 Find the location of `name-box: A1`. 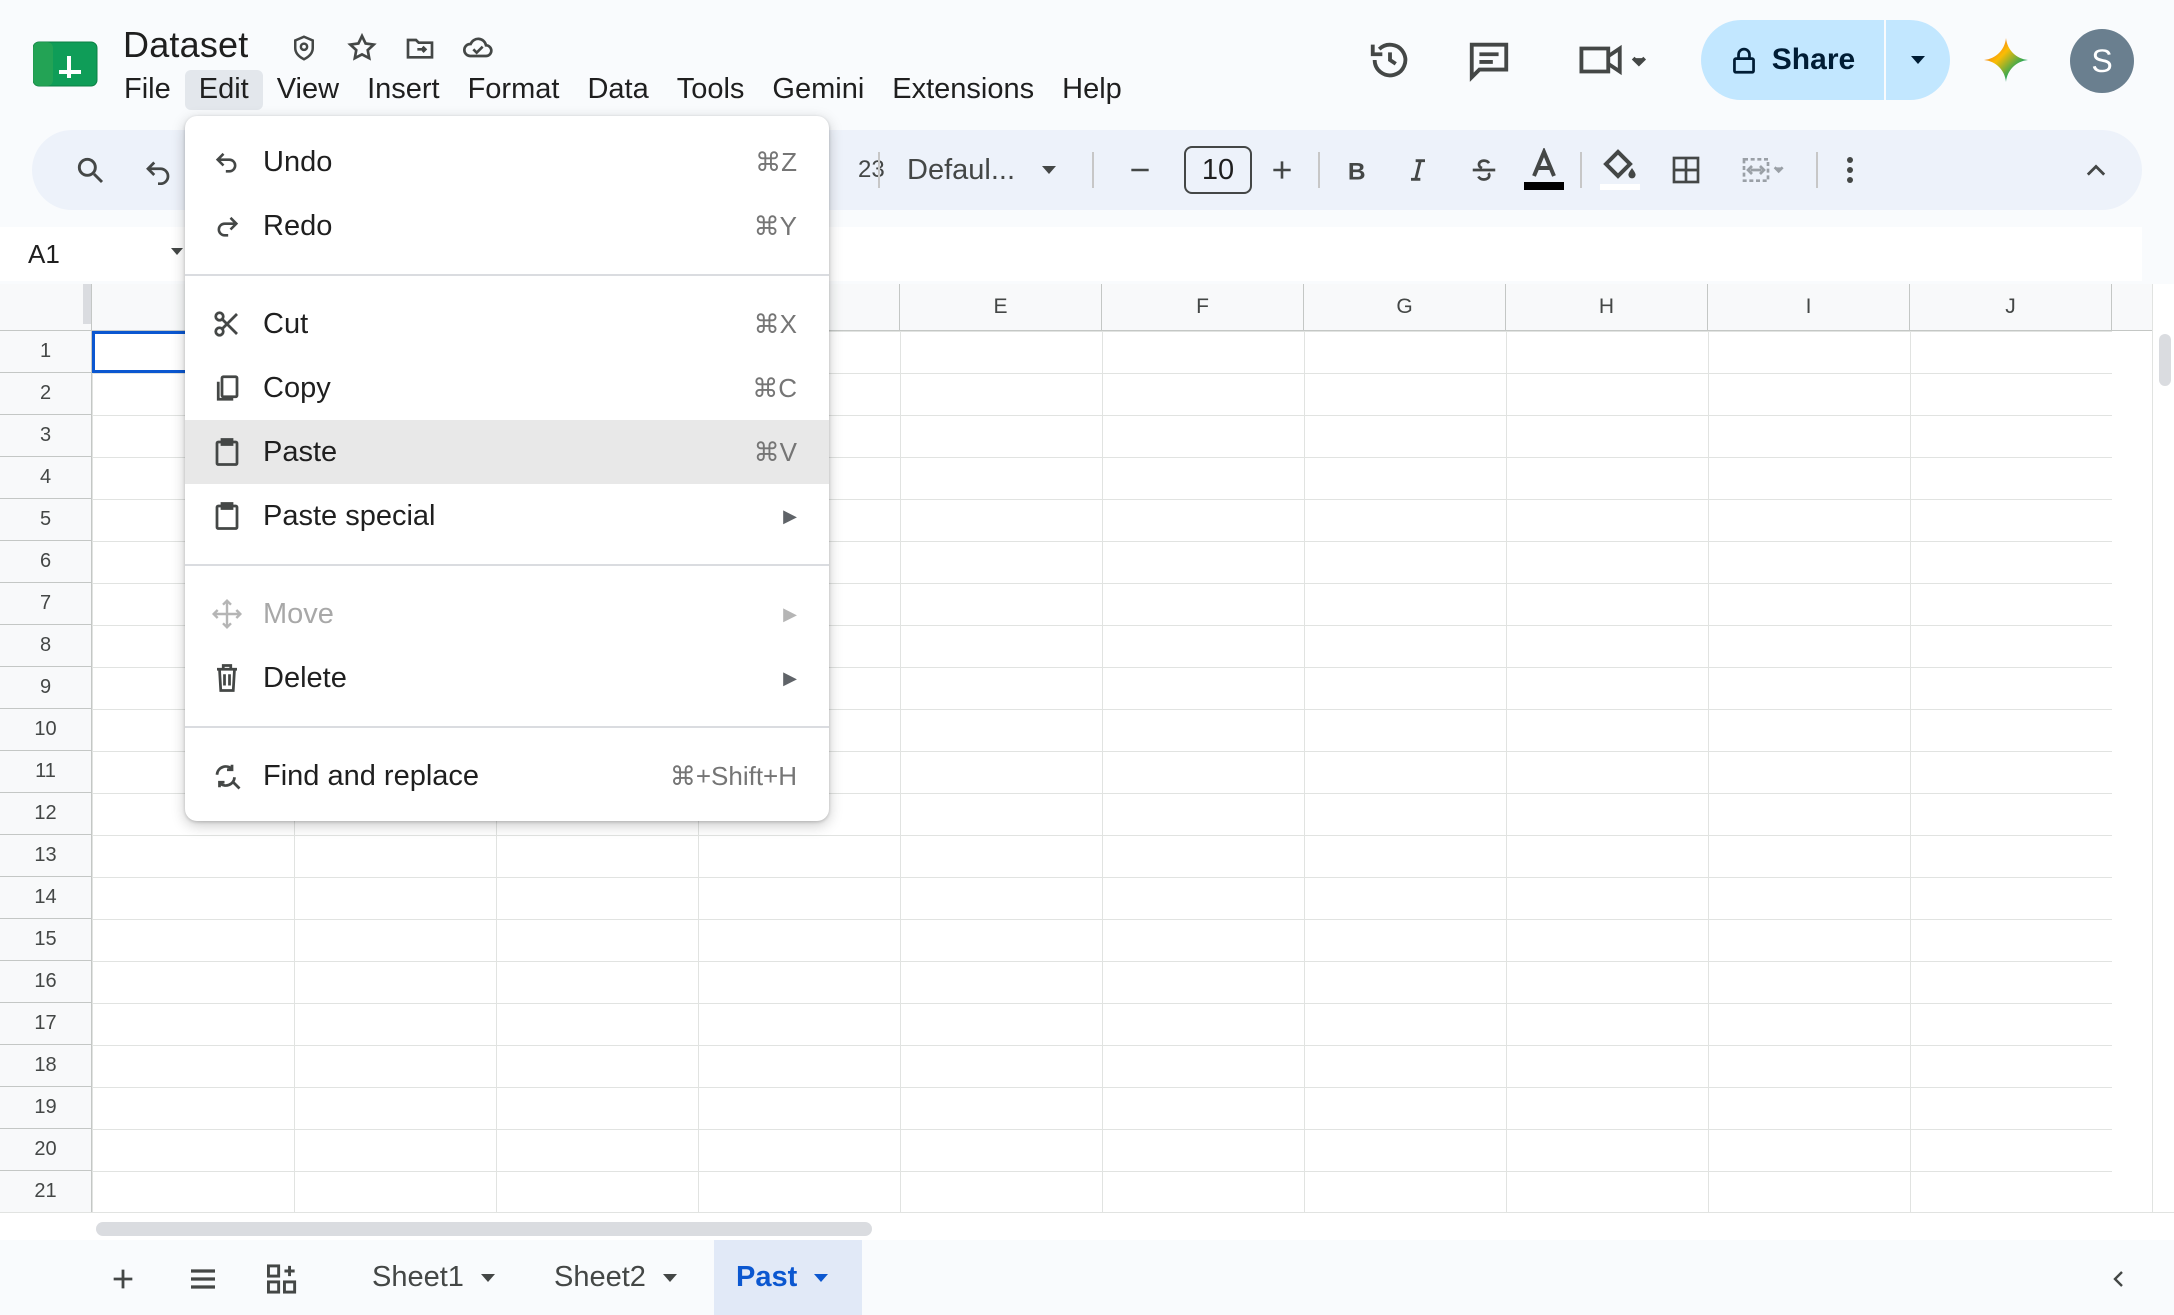

name-box: A1 is located at coordinates (44, 254).